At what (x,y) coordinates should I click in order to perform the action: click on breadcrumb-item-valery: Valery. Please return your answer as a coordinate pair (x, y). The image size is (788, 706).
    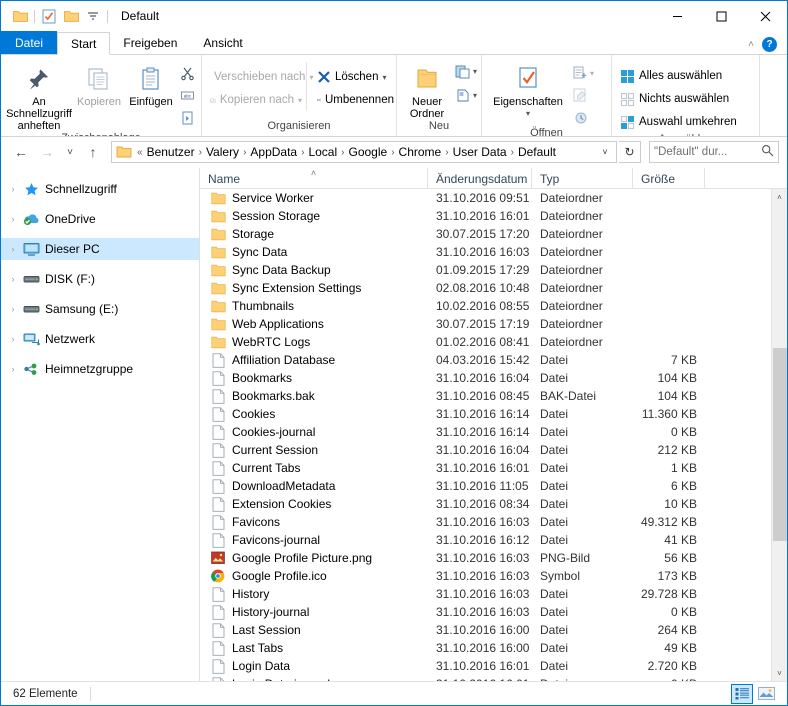
    Looking at the image, I should click on (222, 152).